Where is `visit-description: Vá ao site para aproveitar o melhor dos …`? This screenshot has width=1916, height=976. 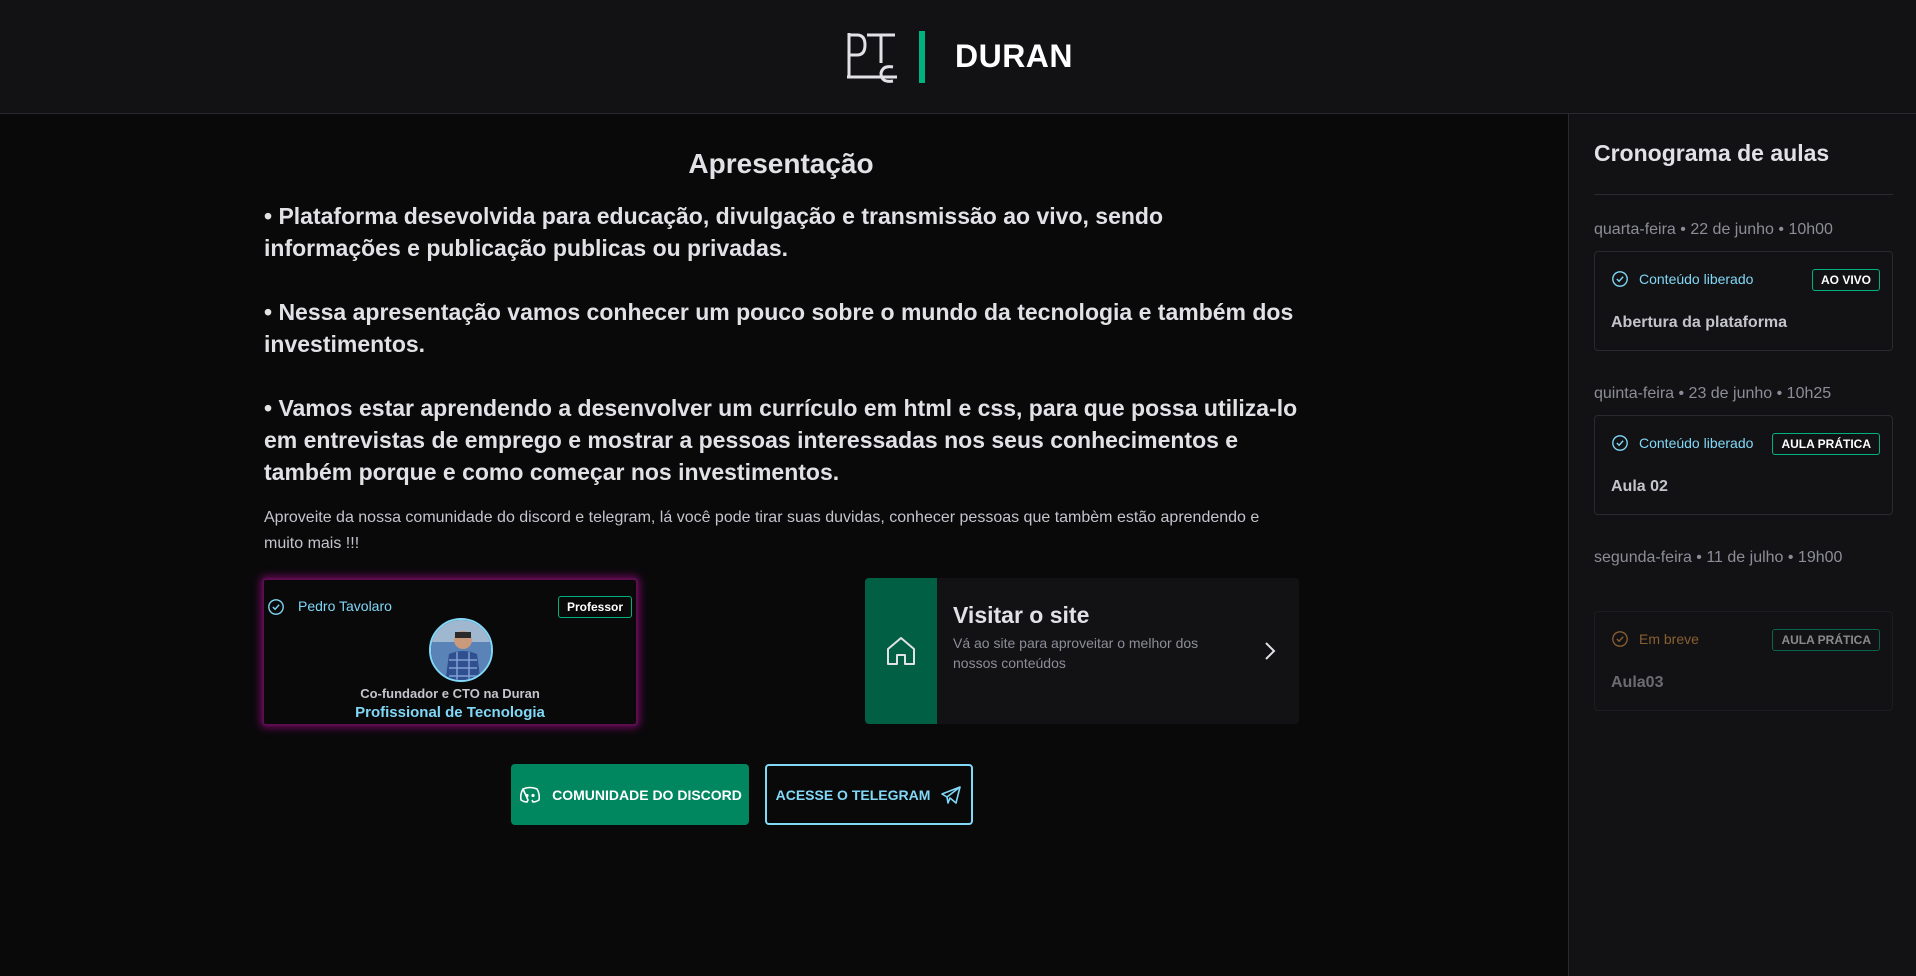 visit-description: Vá ao site para aproveitar o melhor dos … is located at coordinates (1076, 653).